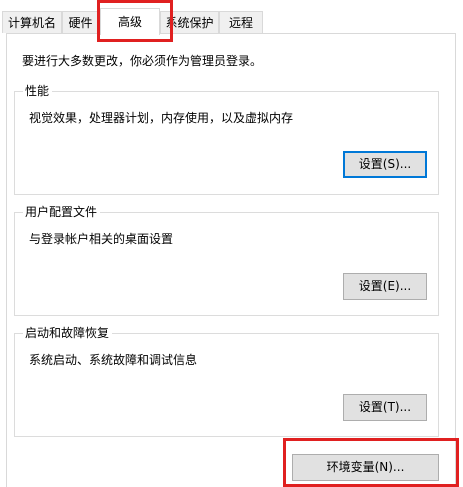 This screenshot has width=463, height=487. I want to click on tab-label: 高级, so click(129, 22).